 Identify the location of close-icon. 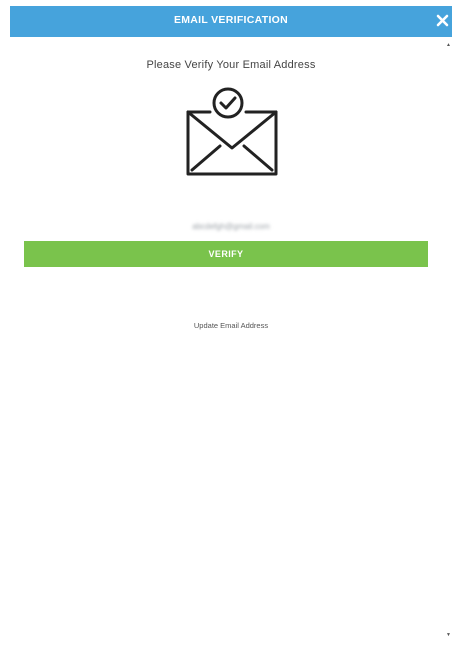
(442, 20).